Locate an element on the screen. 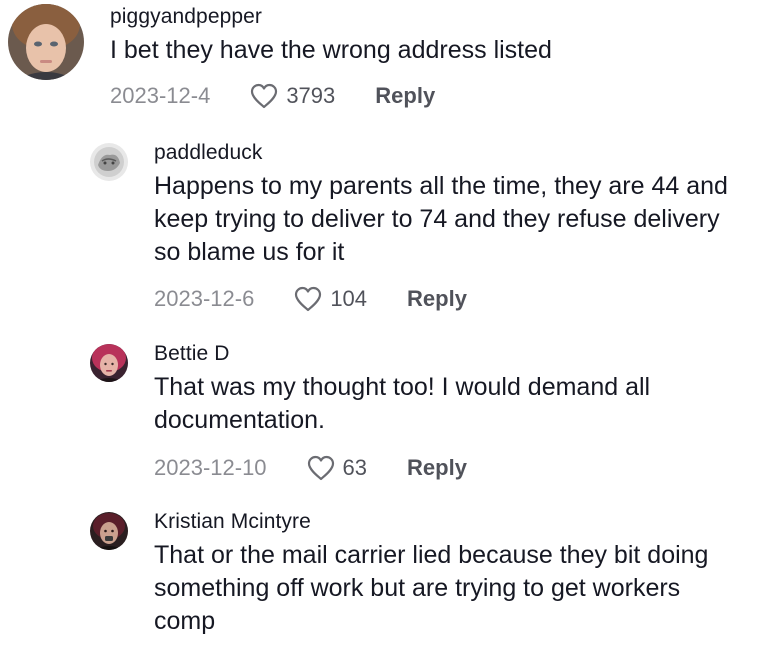 This screenshot has width=778, height=654. comment-username: Kristian Mcintyre is located at coordinates (431, 522).